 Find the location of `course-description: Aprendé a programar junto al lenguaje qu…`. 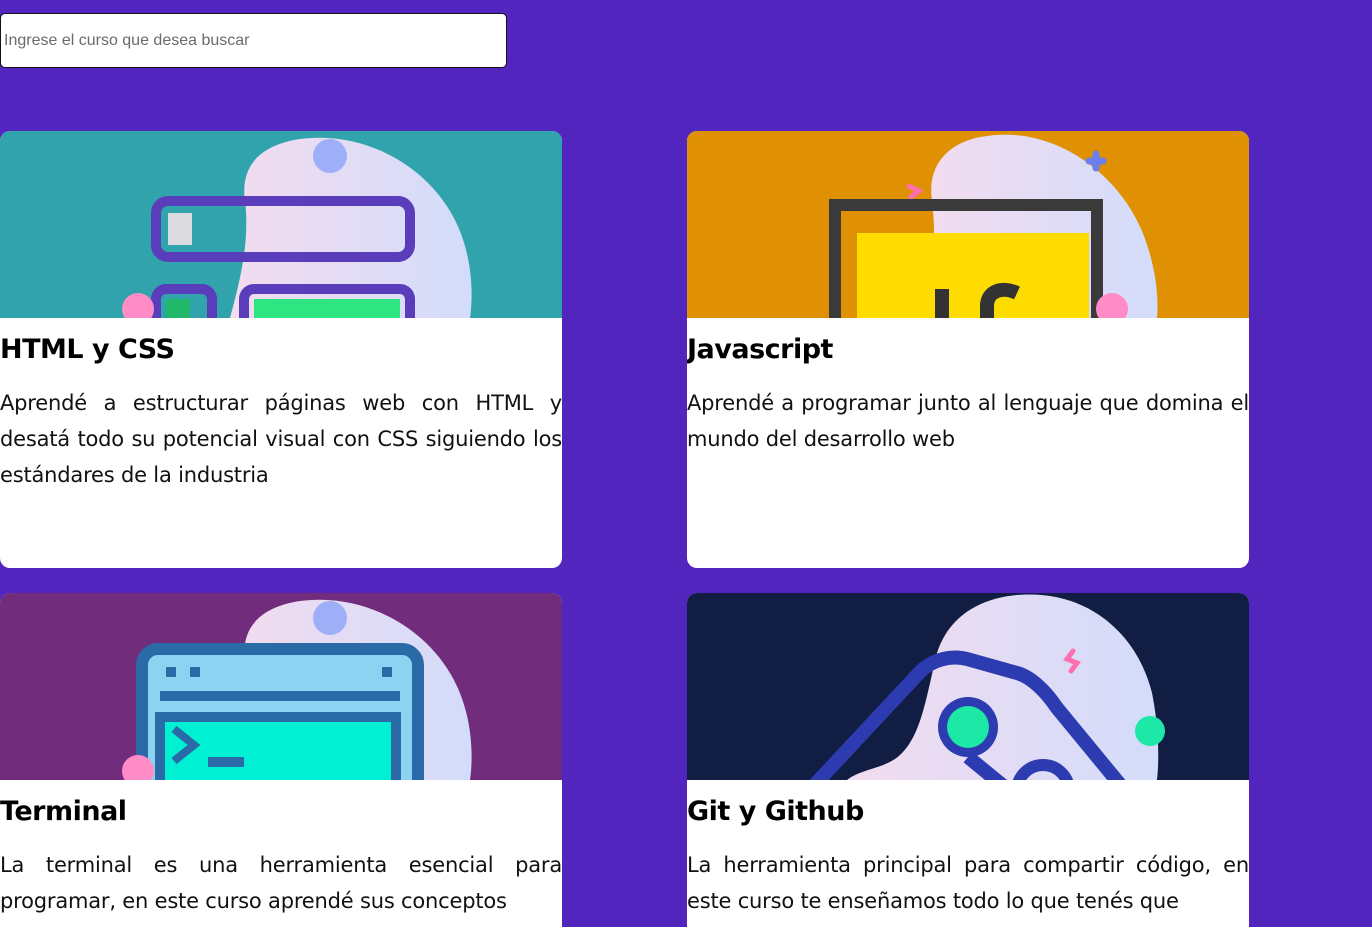

course-description: Aprendé a programar junto al lenguaje qu… is located at coordinates (968, 421).